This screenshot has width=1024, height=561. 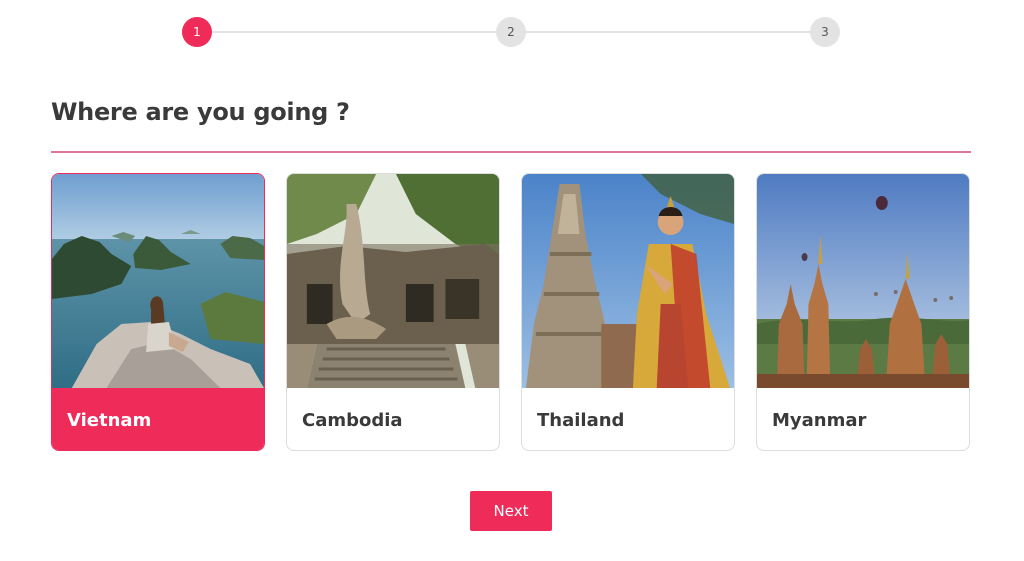 I want to click on progress-stepper: 1 2 3, so click(x=511, y=32).